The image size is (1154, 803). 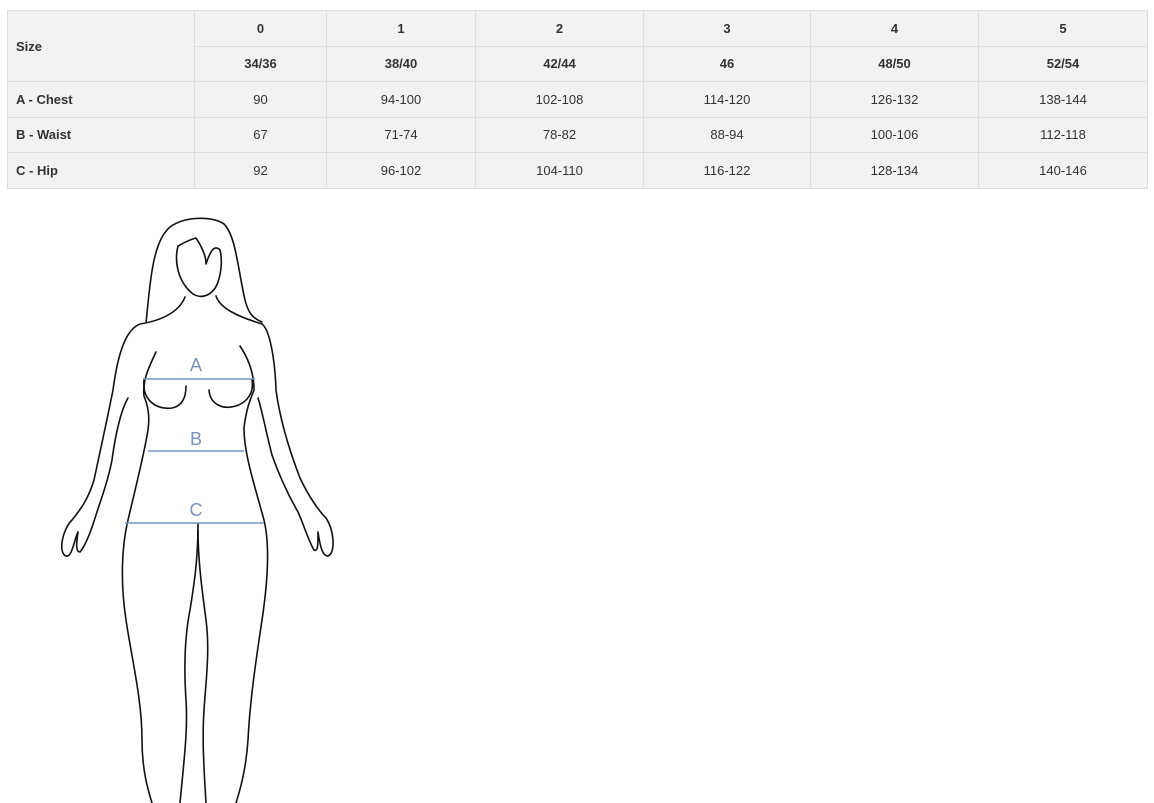 What do you see at coordinates (1063, 170) in the screenshot?
I see `table-cell: 140-146` at bounding box center [1063, 170].